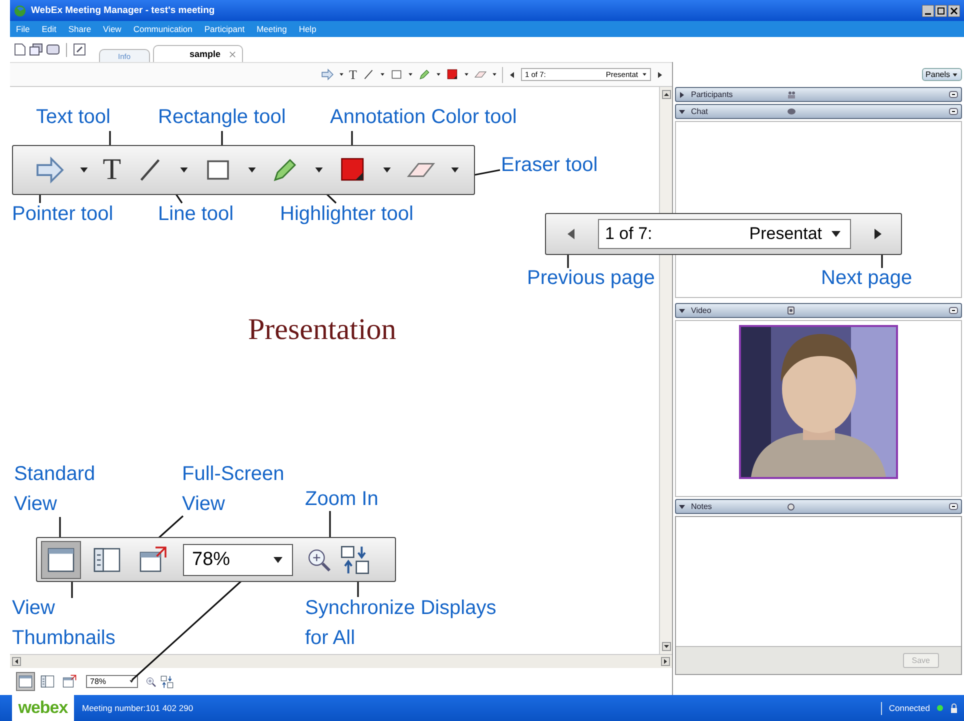 The width and height of the screenshot is (964, 721). What do you see at coordinates (791, 94) in the screenshot?
I see `people-icon` at bounding box center [791, 94].